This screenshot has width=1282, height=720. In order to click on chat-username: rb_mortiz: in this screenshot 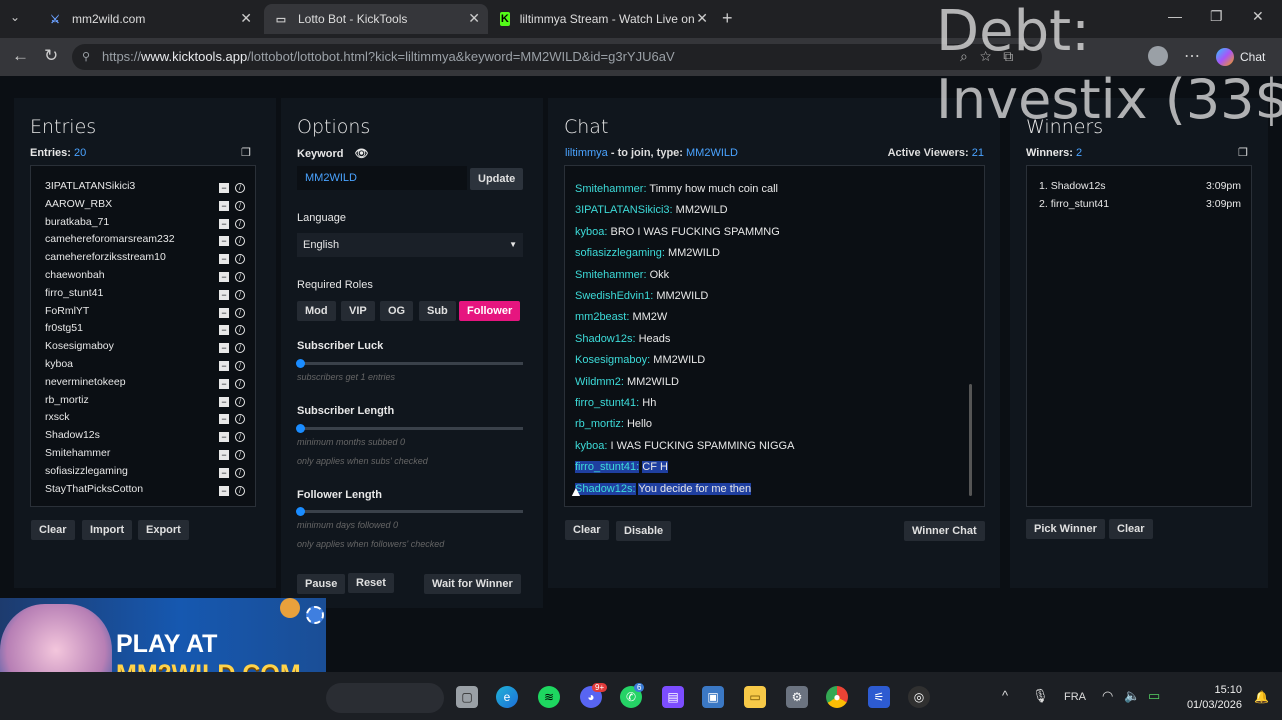, I will do `click(599, 424)`.